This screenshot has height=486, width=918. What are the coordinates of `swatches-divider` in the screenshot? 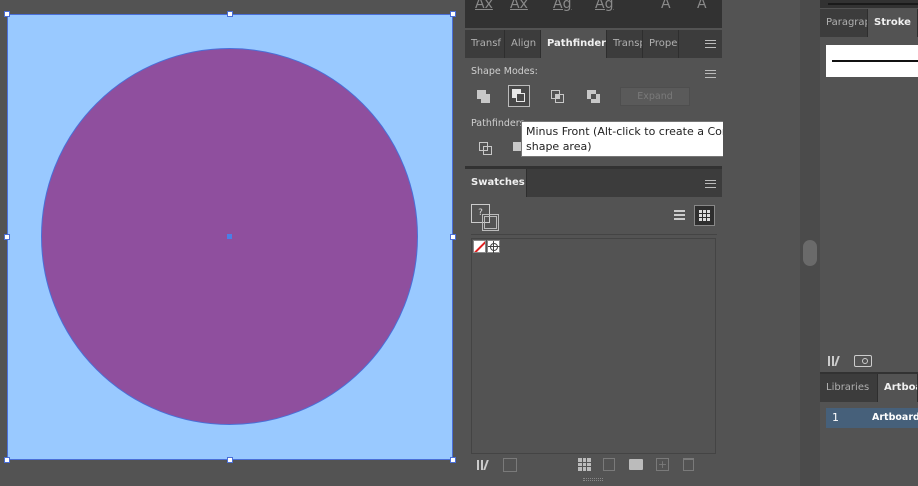 It's located at (594, 234).